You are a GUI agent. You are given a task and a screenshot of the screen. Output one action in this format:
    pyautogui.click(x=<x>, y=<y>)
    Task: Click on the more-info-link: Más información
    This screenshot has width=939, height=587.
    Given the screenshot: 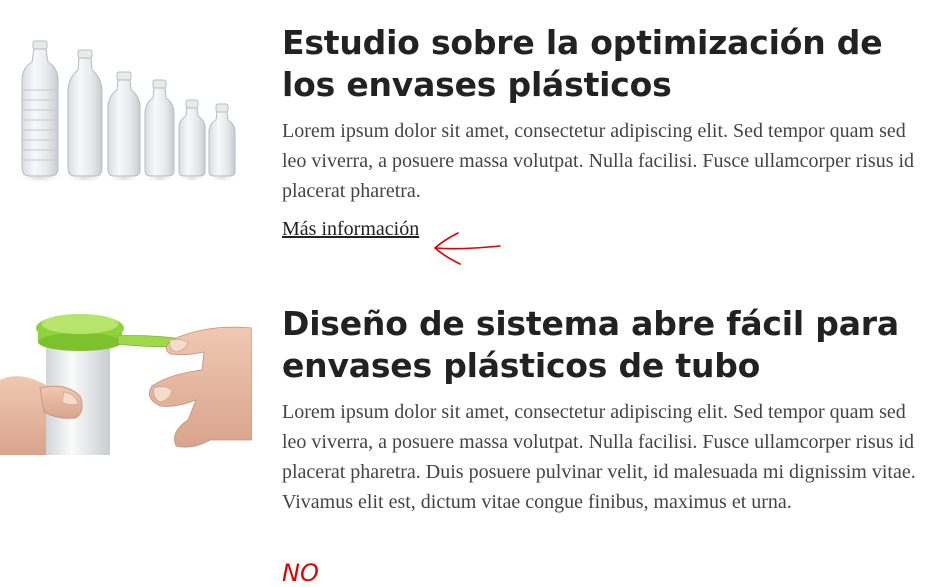 What is the action you would take?
    pyautogui.click(x=350, y=229)
    